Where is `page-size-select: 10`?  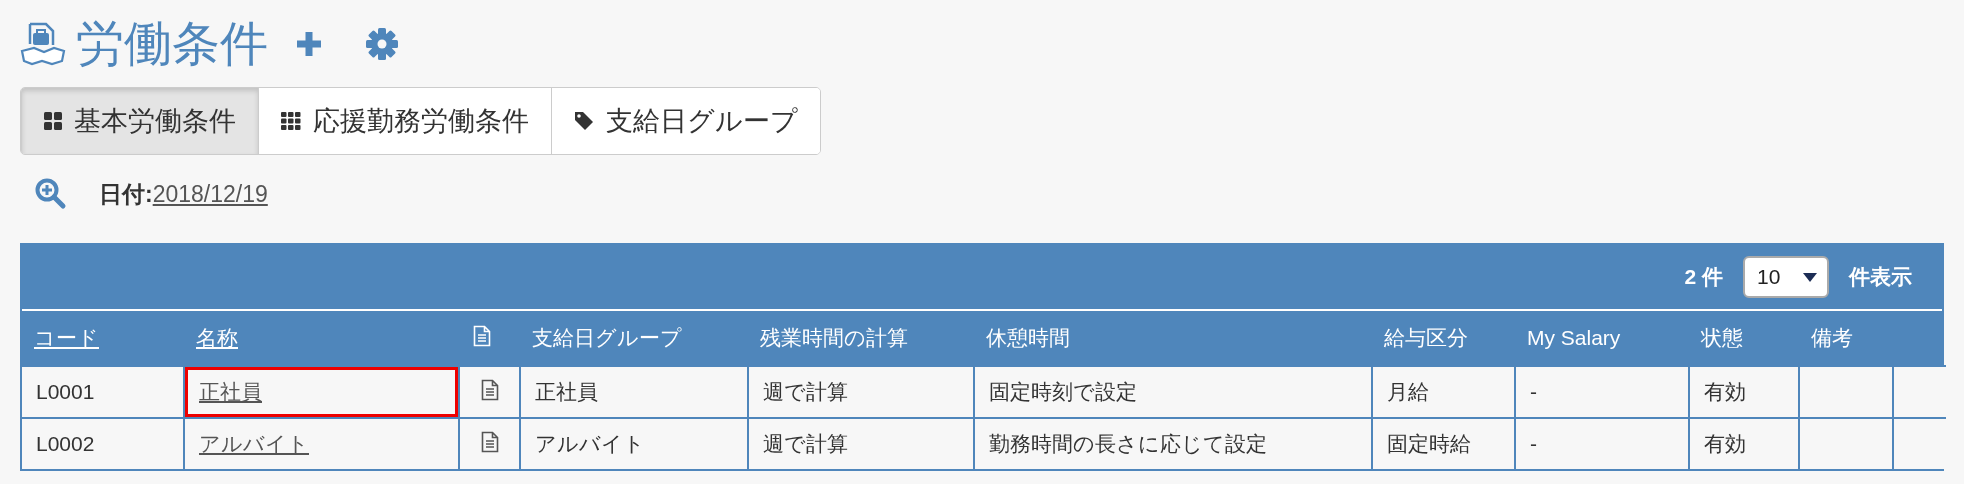
page-size-select: 10 is located at coordinates (1786, 277).